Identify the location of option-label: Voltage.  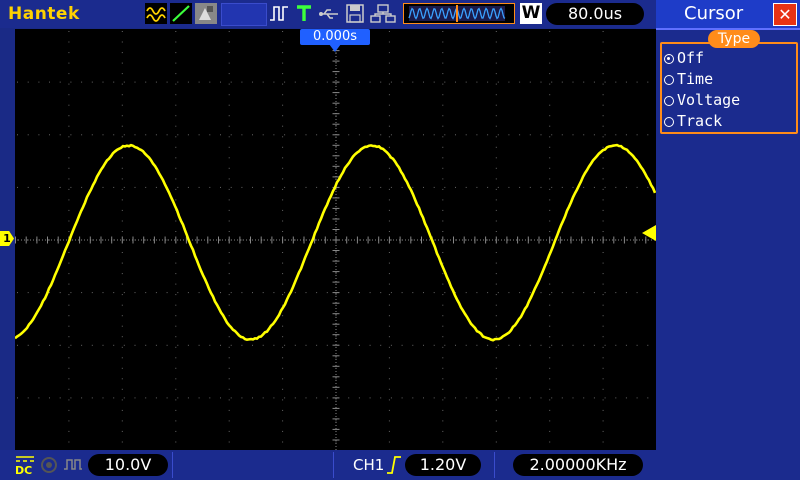
(708, 100).